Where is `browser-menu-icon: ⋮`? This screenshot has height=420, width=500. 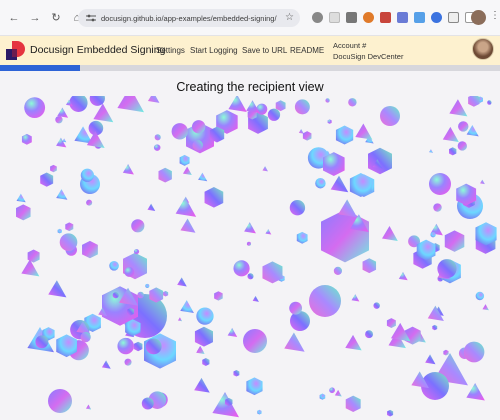 browser-menu-icon: ⋮ is located at coordinates (495, 15).